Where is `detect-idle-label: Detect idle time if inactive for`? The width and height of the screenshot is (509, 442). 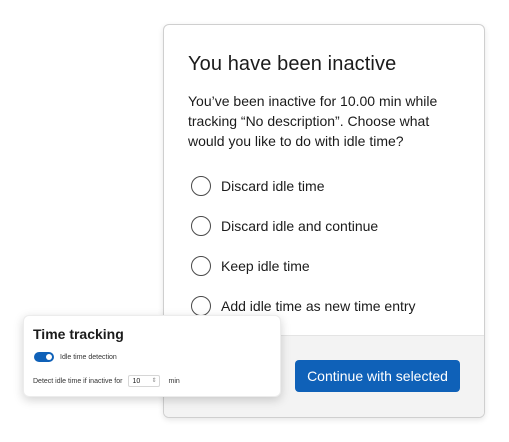 detect-idle-label: Detect idle time if inactive for is located at coordinates (78, 381).